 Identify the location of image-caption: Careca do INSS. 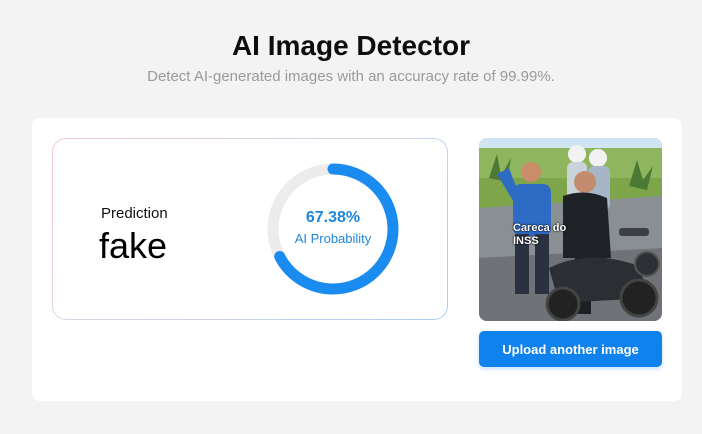
(540, 234).